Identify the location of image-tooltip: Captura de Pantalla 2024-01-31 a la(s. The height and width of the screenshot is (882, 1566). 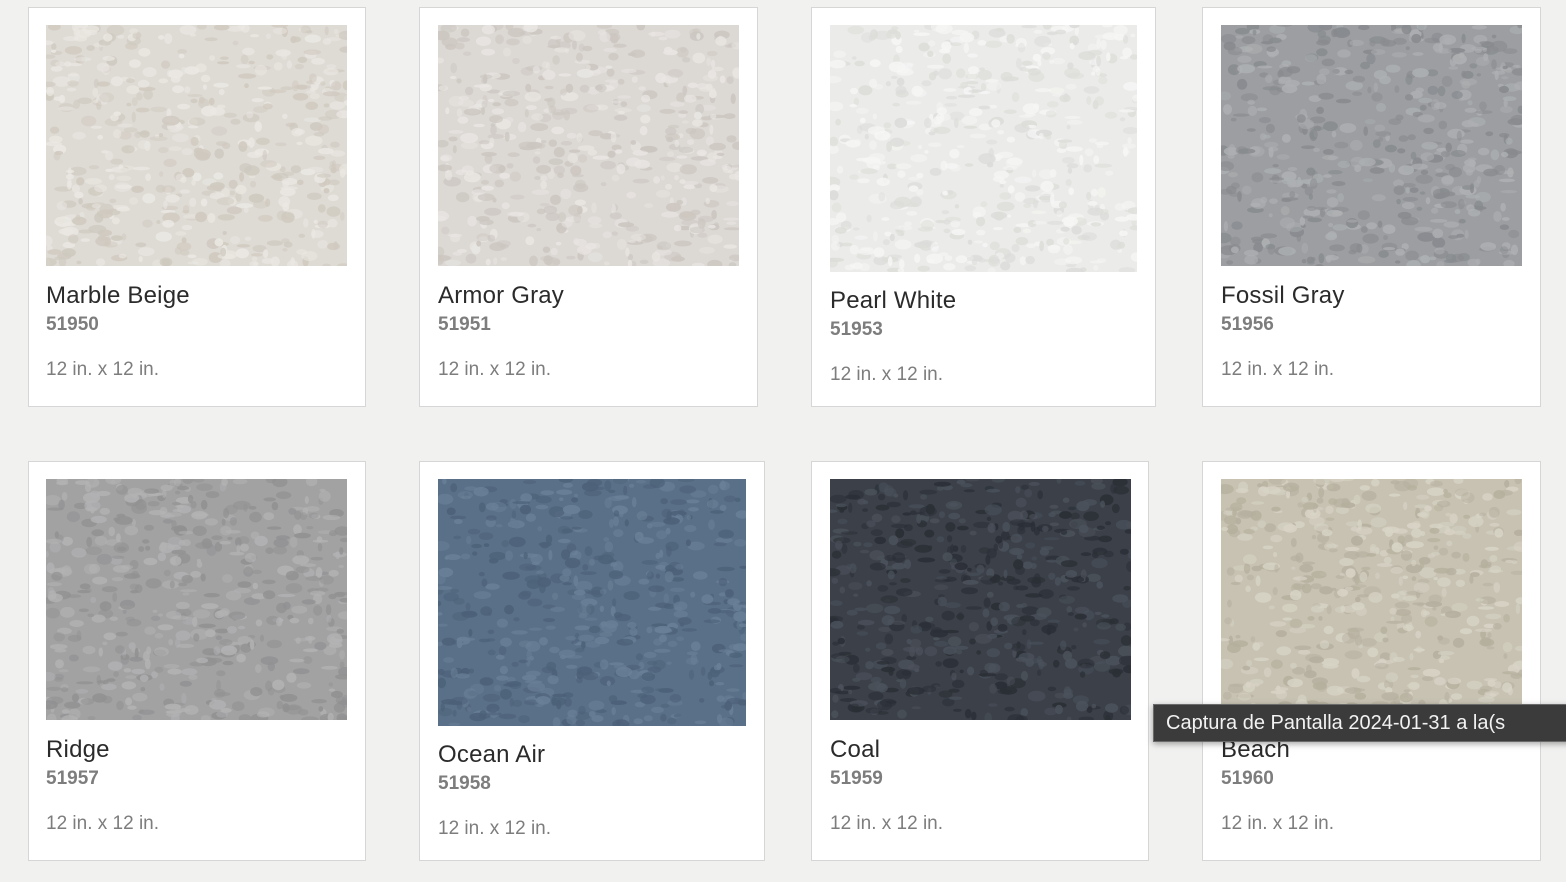
(1359, 723).